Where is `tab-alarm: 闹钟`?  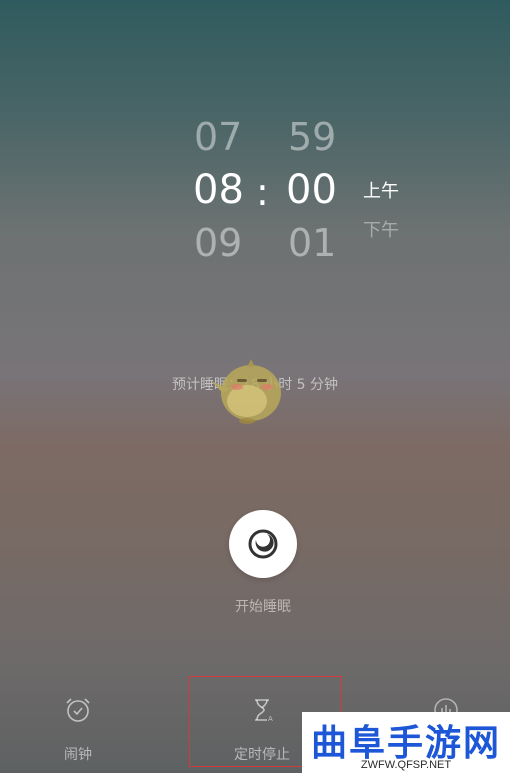 tab-alarm: 闹钟 is located at coordinates (78, 726).